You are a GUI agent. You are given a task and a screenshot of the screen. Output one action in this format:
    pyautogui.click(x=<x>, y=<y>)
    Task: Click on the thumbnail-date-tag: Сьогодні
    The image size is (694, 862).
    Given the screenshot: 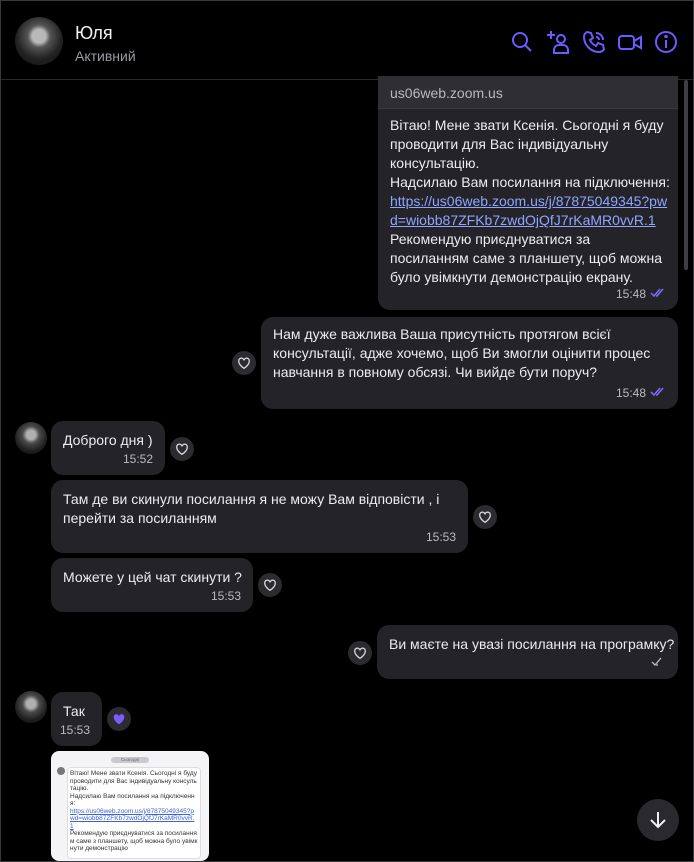 What is the action you would take?
    pyautogui.click(x=130, y=760)
    